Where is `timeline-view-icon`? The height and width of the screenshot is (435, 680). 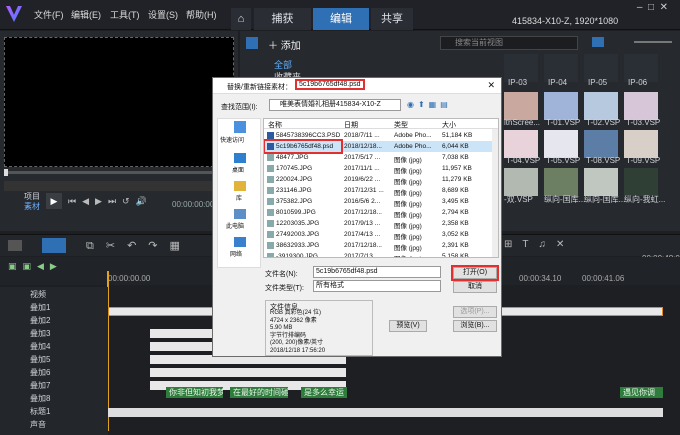
timeline-view-icon is located at coordinates (54, 245).